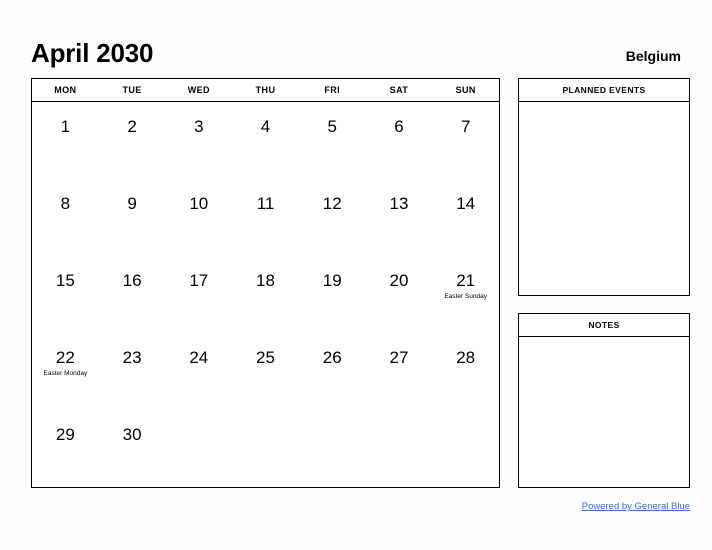 The width and height of the screenshot is (712, 550). What do you see at coordinates (199, 357) in the screenshot?
I see `day-number: 24` at bounding box center [199, 357].